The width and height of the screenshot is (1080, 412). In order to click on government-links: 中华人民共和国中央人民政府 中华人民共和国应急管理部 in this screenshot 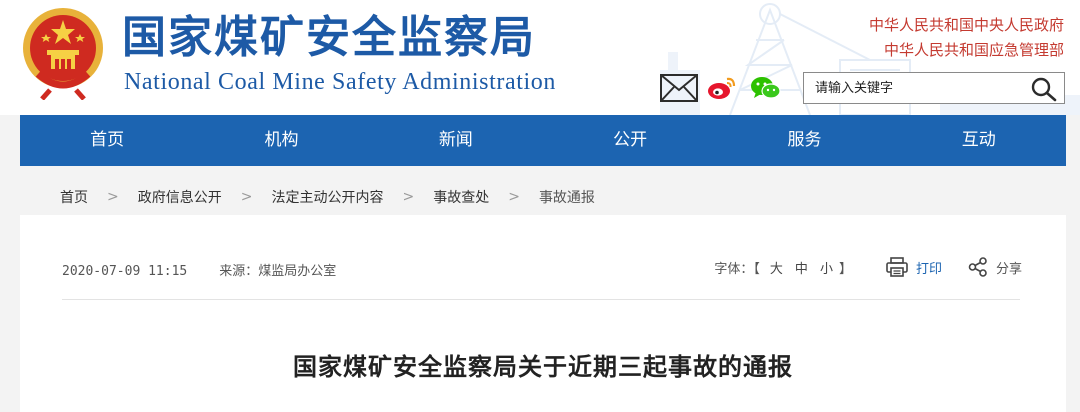, I will do `click(966, 38)`.